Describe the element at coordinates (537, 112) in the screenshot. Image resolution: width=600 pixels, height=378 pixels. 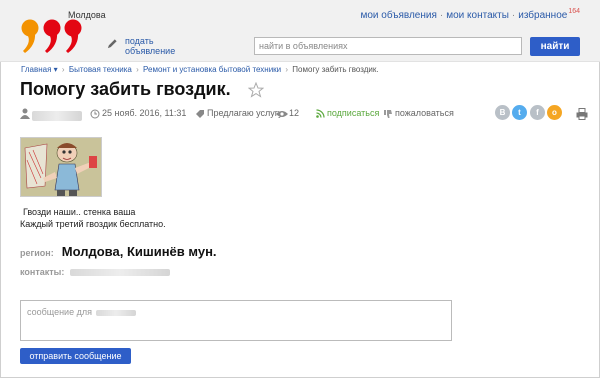
I see `facebook-share-icon: f` at that location.